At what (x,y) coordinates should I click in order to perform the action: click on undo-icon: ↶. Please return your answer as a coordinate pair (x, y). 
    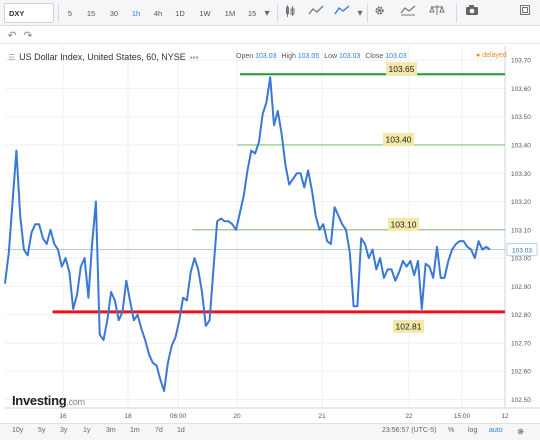
    Looking at the image, I should click on (12, 35).